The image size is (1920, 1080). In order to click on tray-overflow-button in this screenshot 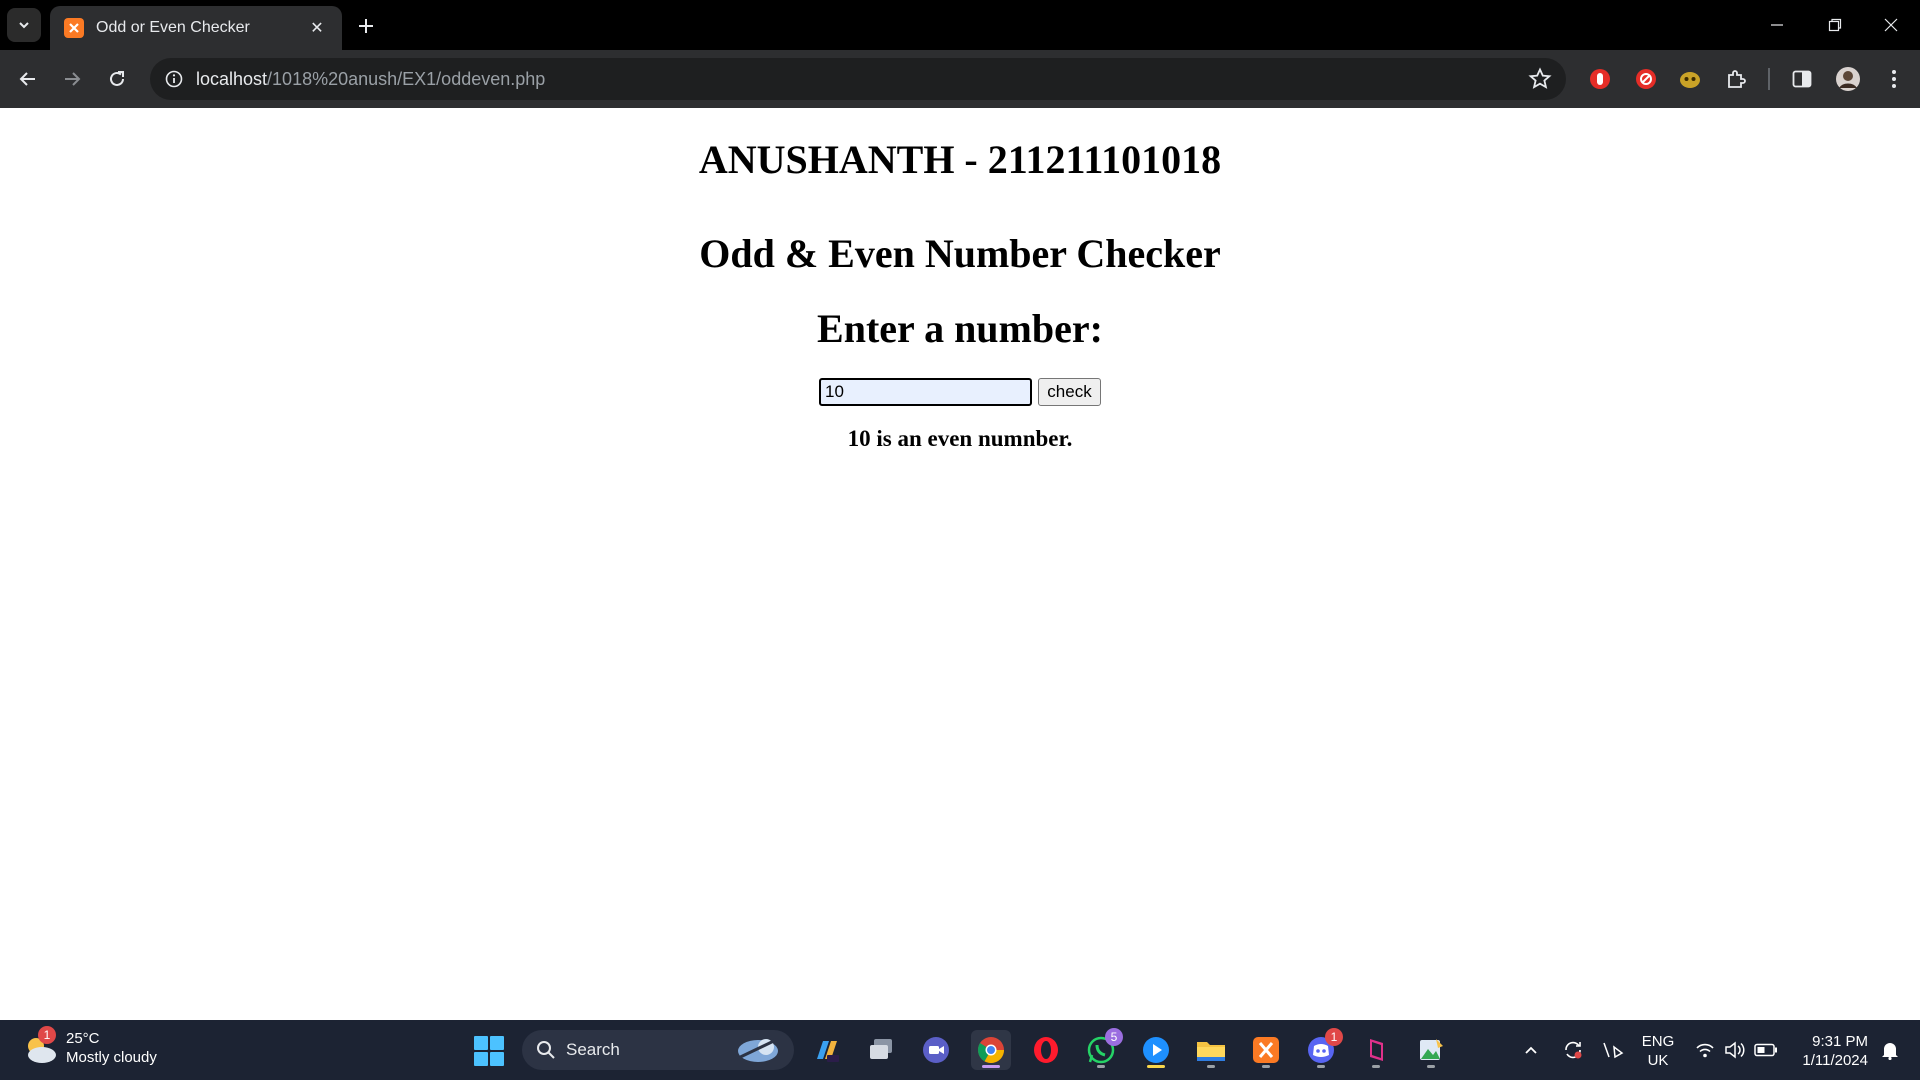, I will do `click(1531, 1050)`.